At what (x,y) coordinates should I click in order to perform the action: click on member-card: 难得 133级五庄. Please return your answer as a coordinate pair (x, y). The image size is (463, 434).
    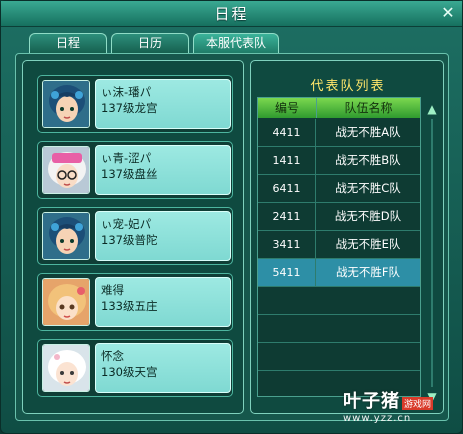
    Looking at the image, I should click on (135, 302).